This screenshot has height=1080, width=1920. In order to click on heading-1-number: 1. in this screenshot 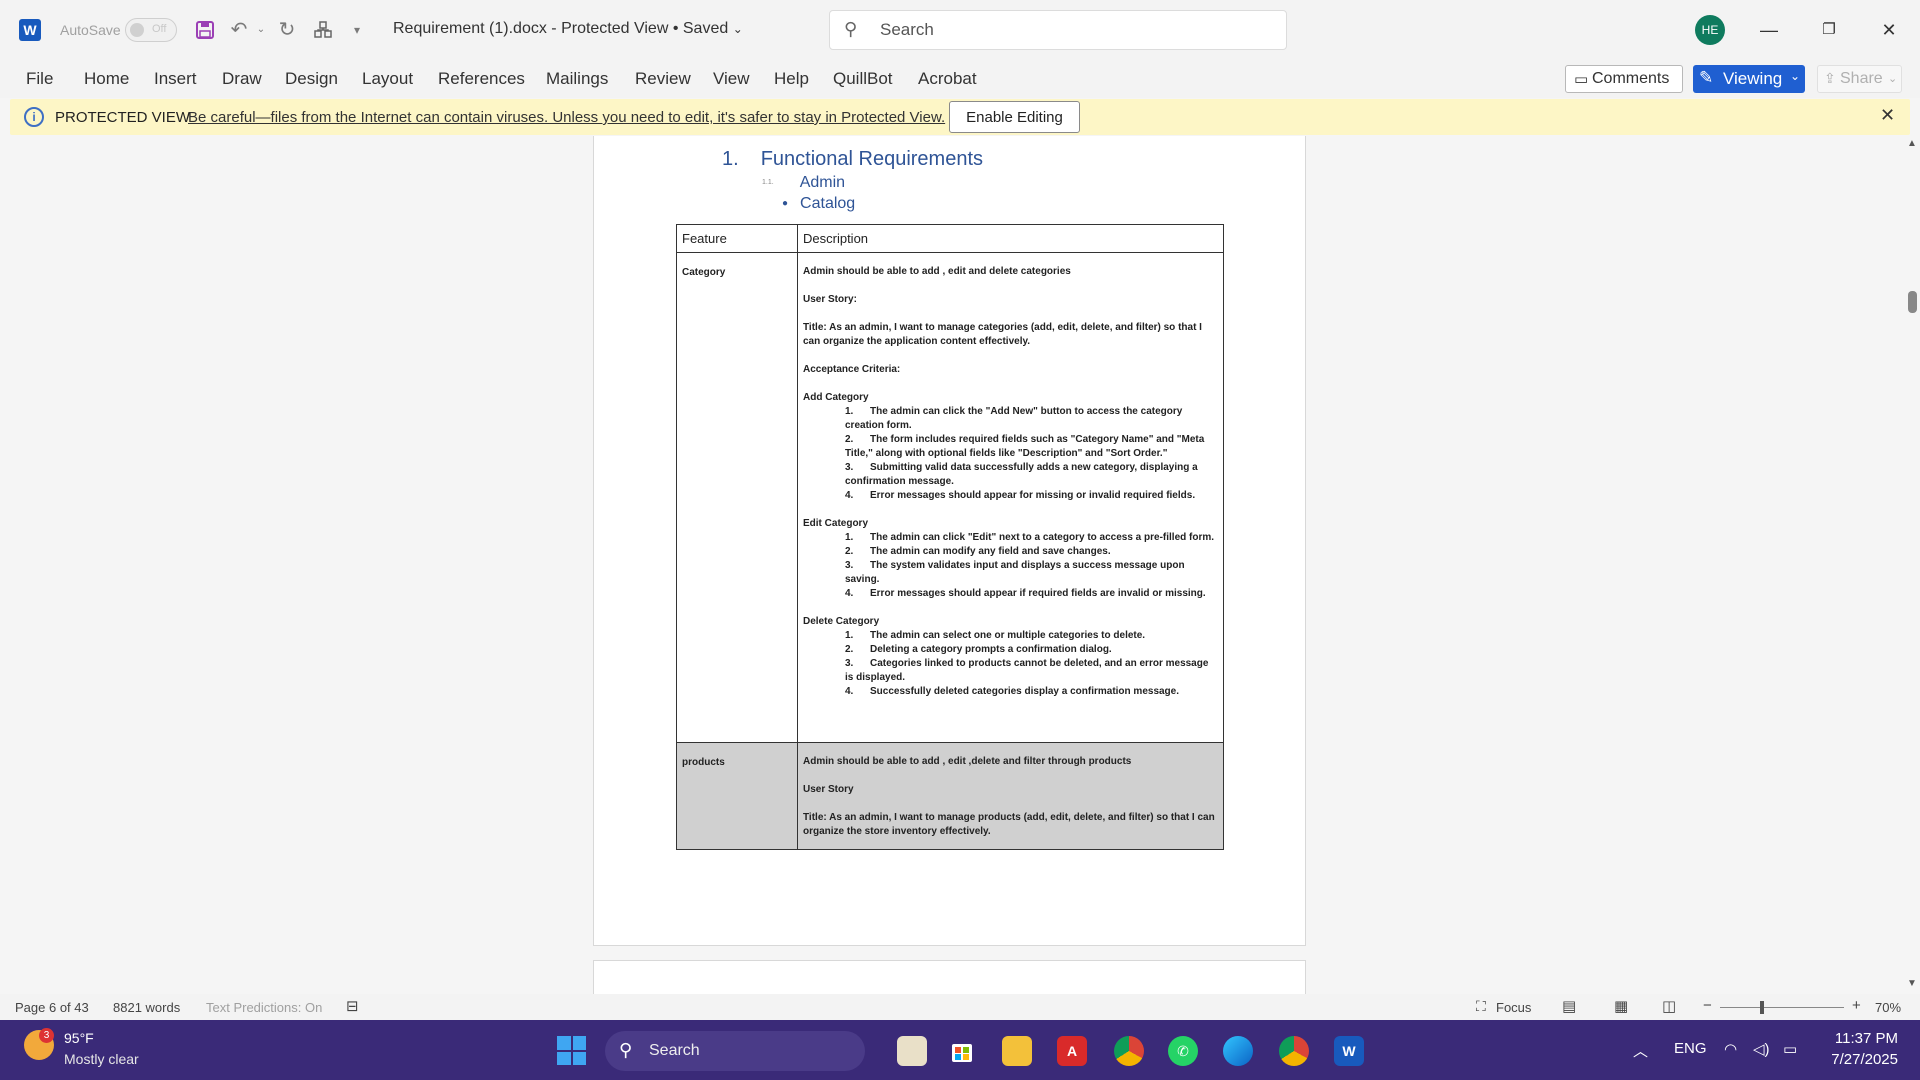, I will do `click(730, 159)`.